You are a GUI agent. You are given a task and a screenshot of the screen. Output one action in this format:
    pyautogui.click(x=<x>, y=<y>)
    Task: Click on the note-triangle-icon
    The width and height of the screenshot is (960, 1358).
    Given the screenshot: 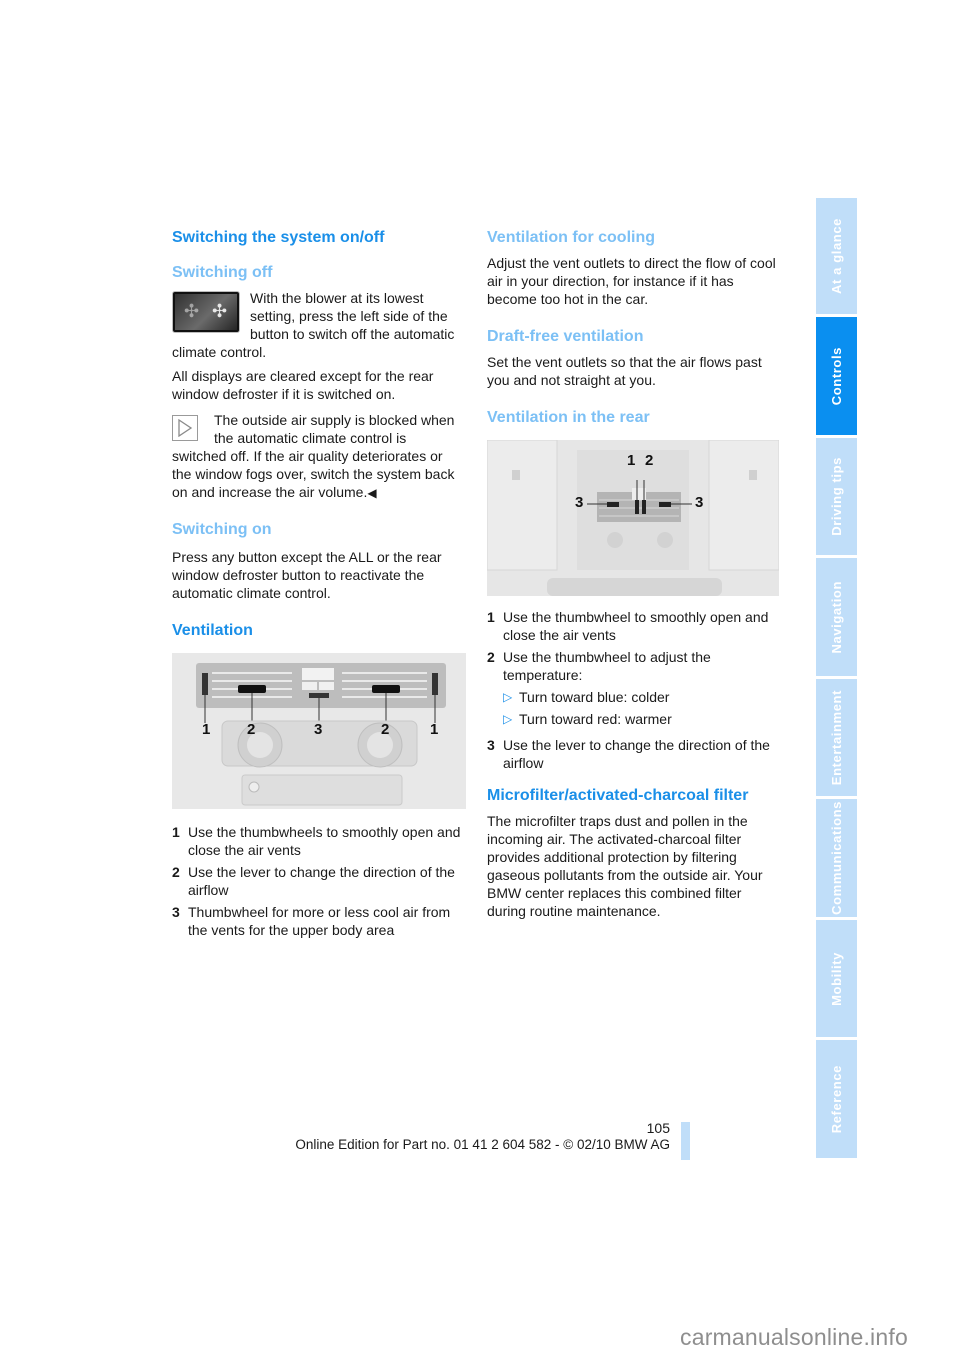 What is the action you would take?
    pyautogui.click(x=185, y=428)
    